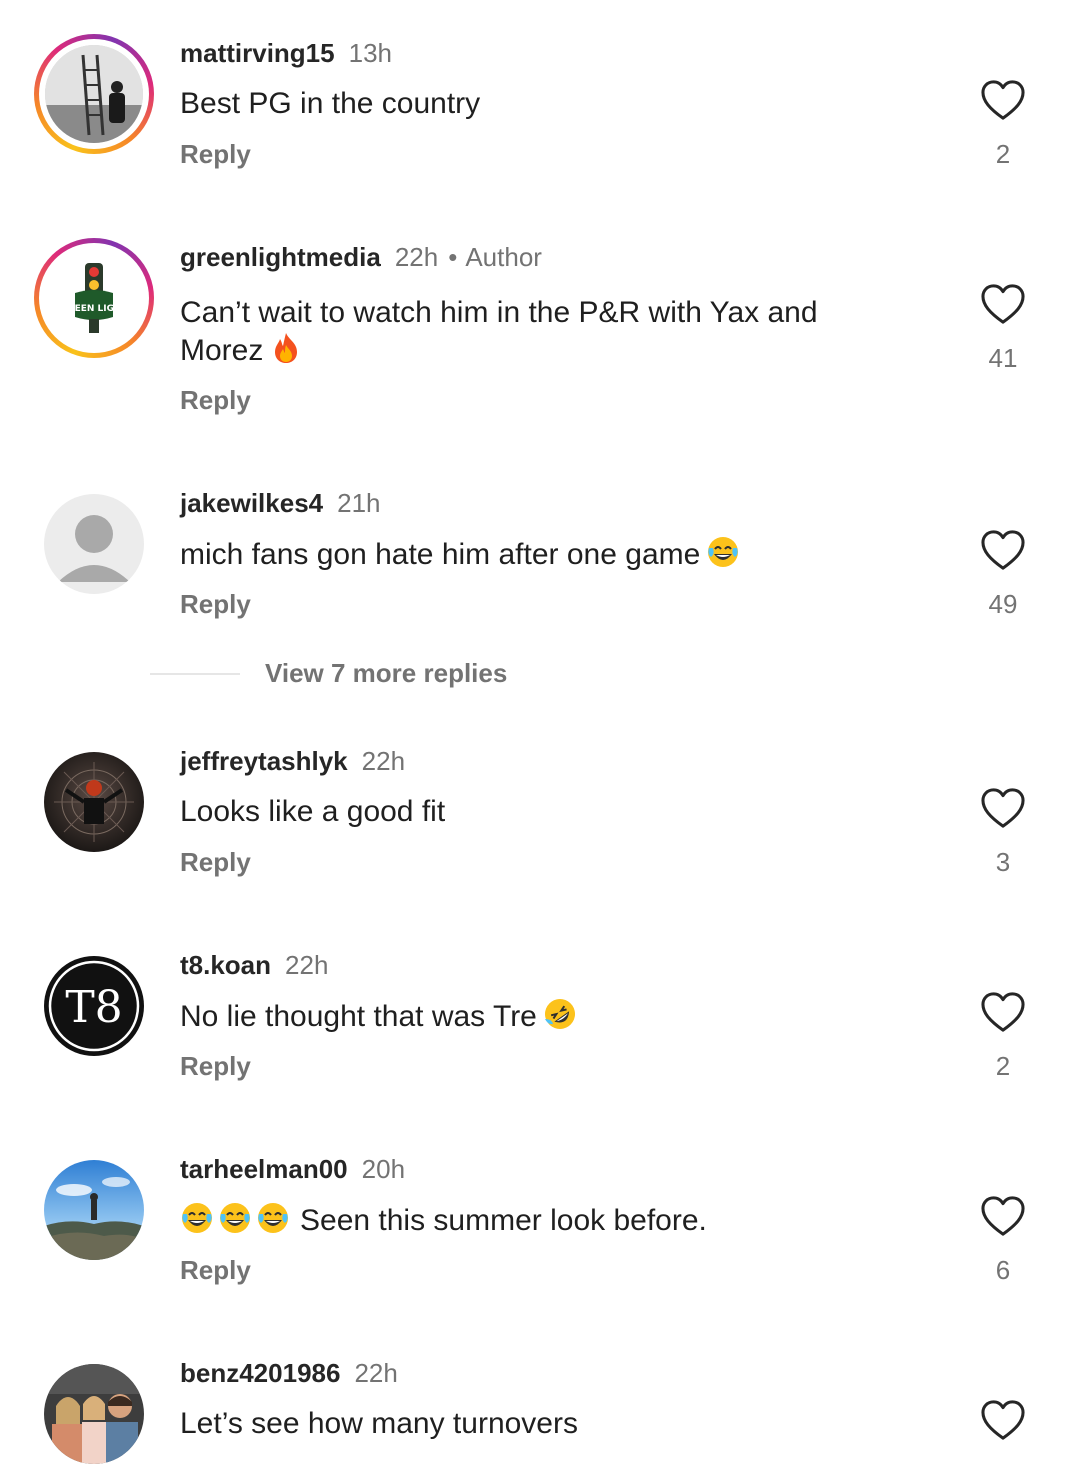 This screenshot has width=1080, height=1466. Describe the element at coordinates (280, 257) in the screenshot. I see `username: greenlightmedia` at that location.